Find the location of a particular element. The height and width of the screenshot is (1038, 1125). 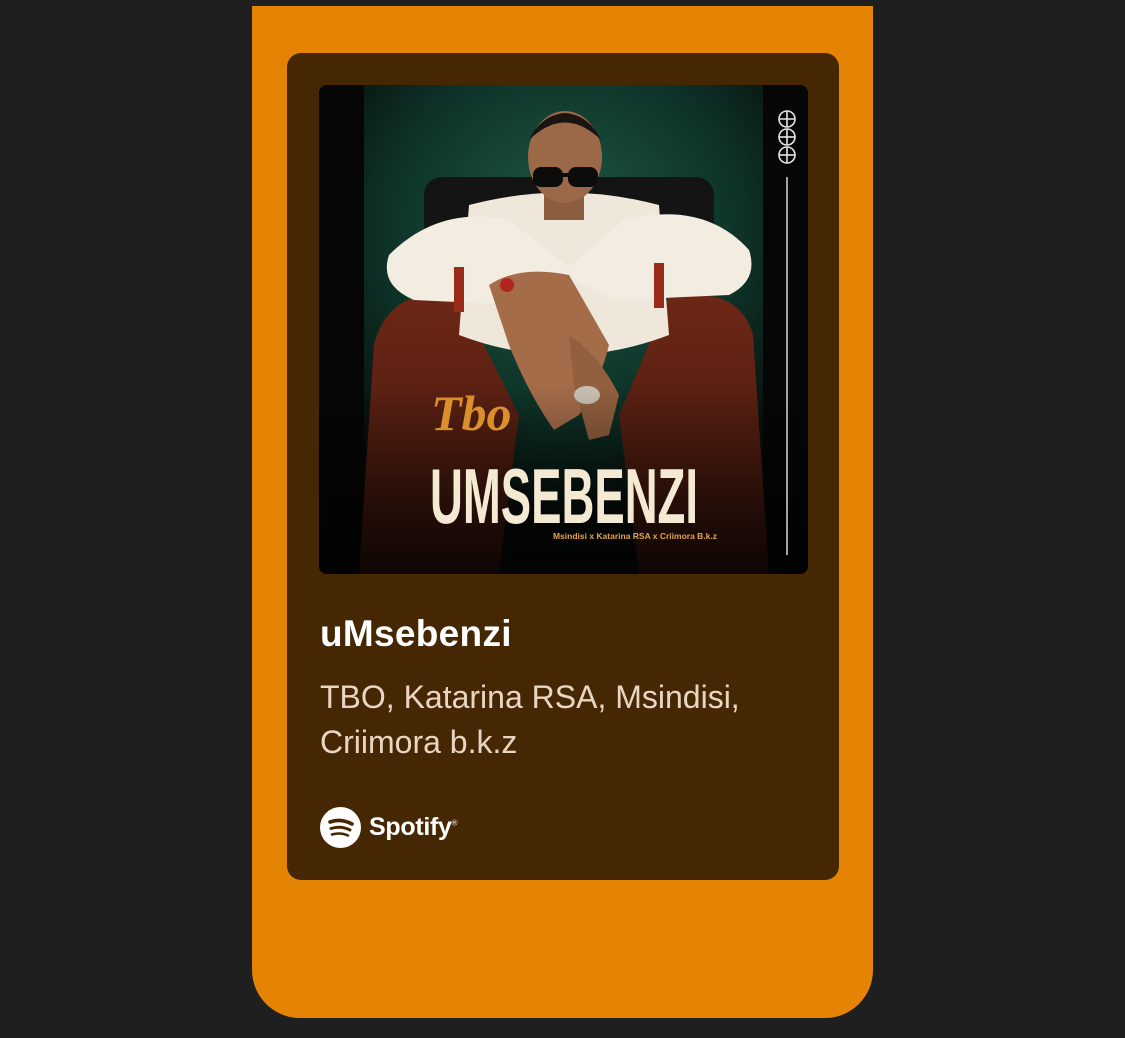

cover-script-word: Tbo is located at coordinates (471, 413).